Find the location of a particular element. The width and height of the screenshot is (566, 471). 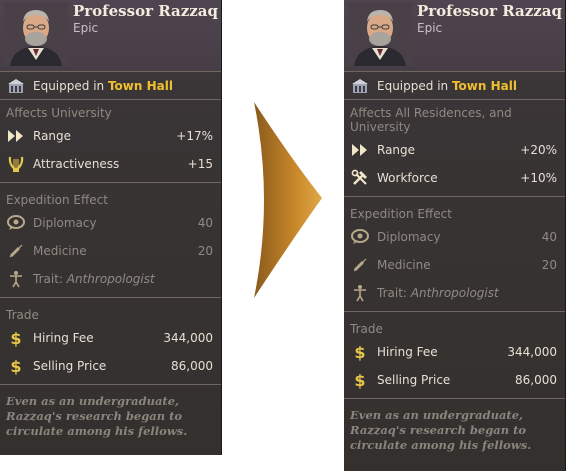

stat-row: Attractiveness +15 is located at coordinates (110, 164).